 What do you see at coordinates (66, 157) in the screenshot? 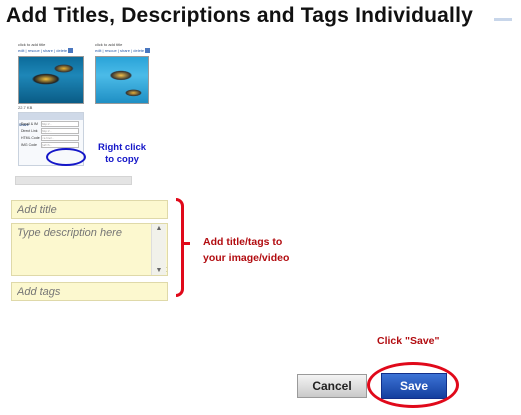
I see `callout-ellipse` at bounding box center [66, 157].